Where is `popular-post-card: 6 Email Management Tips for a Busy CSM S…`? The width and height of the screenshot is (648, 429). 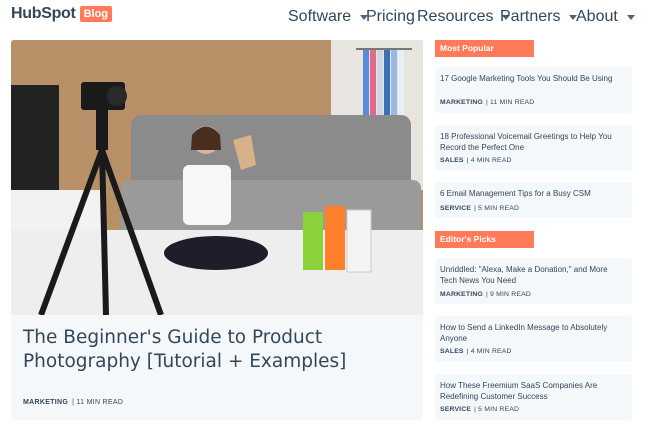 popular-post-card: 6 Email Management Tips for a Busy CSM S… is located at coordinates (533, 200).